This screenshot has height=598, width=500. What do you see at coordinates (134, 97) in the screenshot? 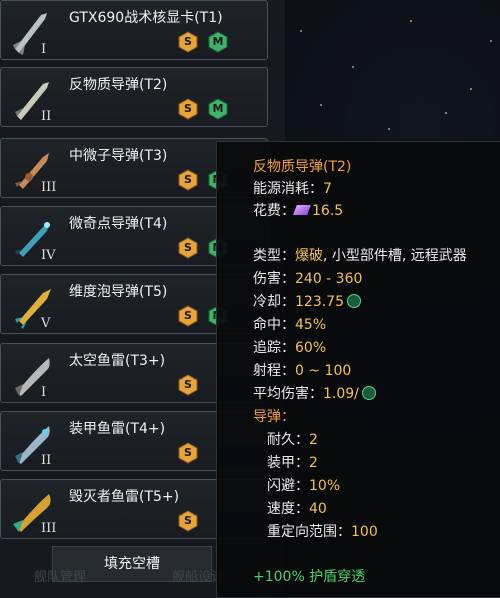
I see `weapon-item-antimatter-missile: II 反物质导弹(T2) S M` at bounding box center [134, 97].